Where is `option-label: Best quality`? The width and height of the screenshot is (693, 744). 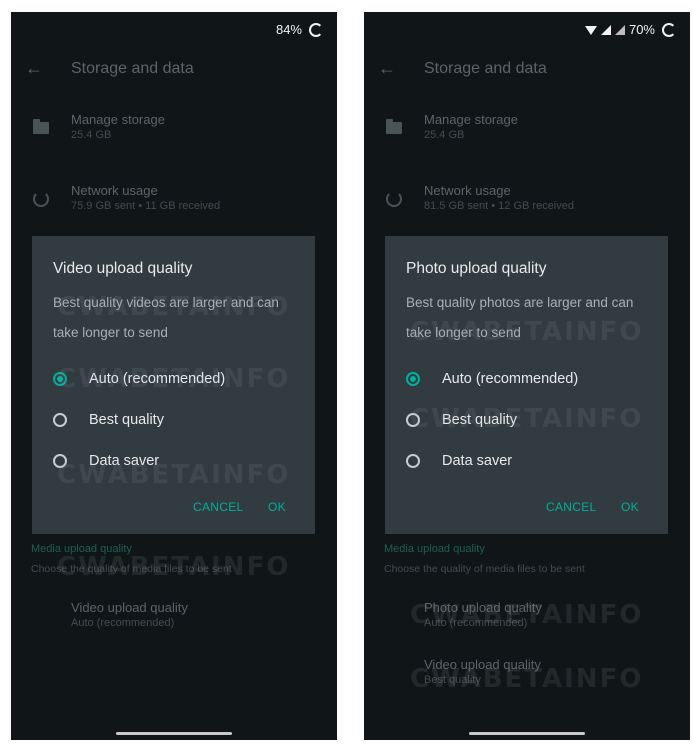
option-label: Best quality is located at coordinates (126, 420).